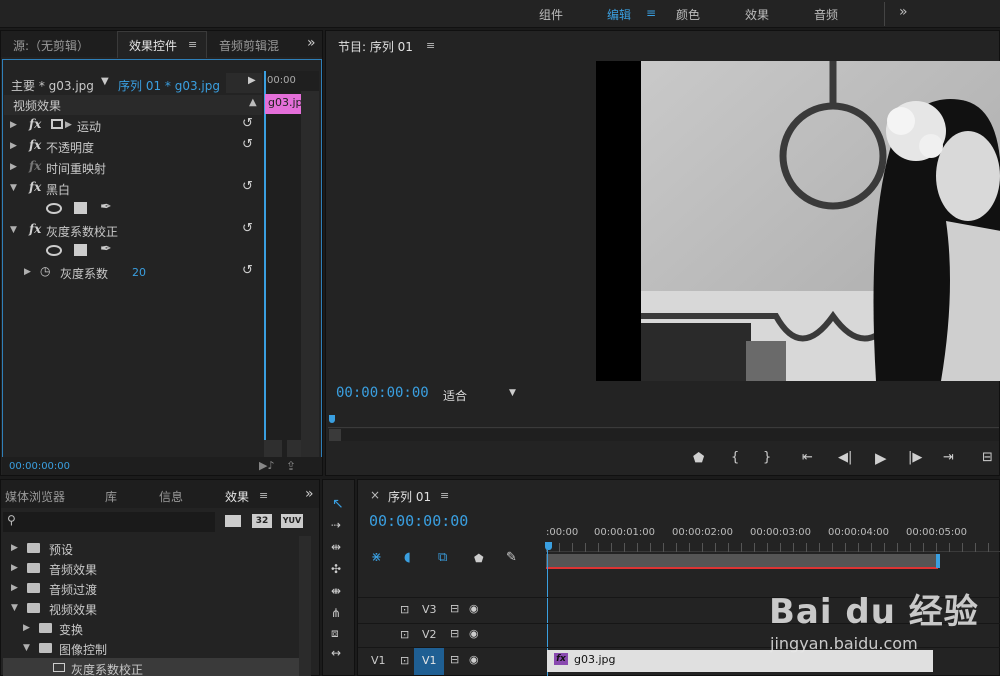 The height and width of the screenshot is (676, 1000). Describe the element at coordinates (291, 466) in the screenshot. I see `export-icon: ⇪` at that location.